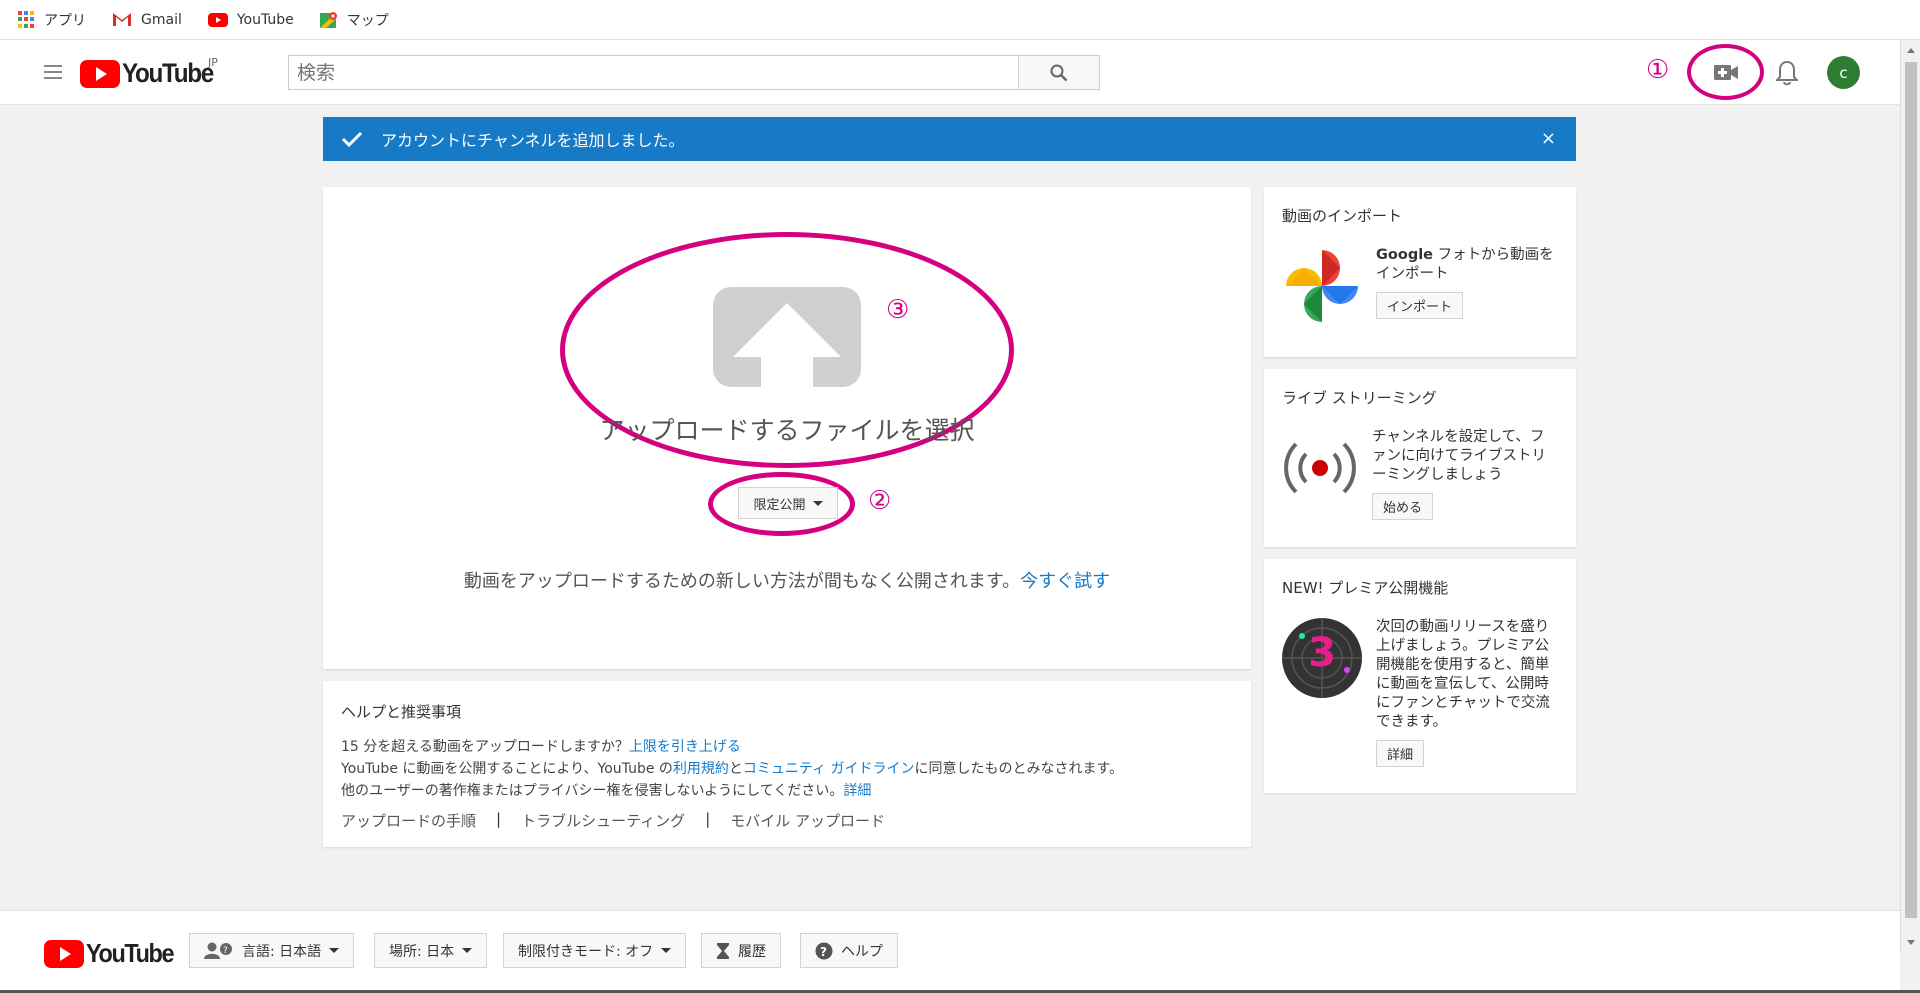 This screenshot has height=993, width=1920. Describe the element at coordinates (1342, 216) in the screenshot. I see `import-title: 動画のインポート` at that location.